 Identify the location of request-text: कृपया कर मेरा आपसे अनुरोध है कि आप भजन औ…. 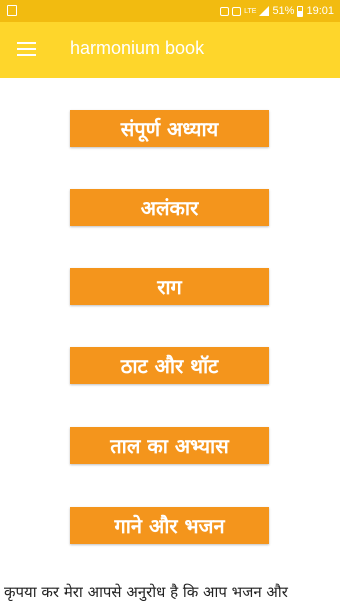
(146, 592).